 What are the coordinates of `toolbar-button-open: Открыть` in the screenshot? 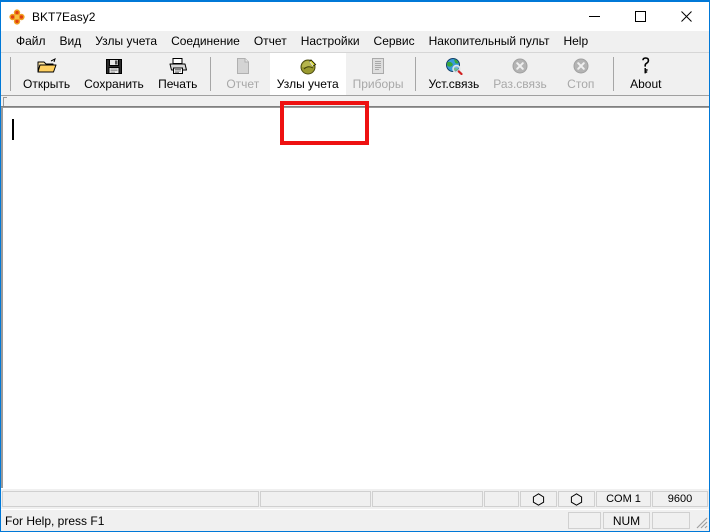 It's located at (46, 74).